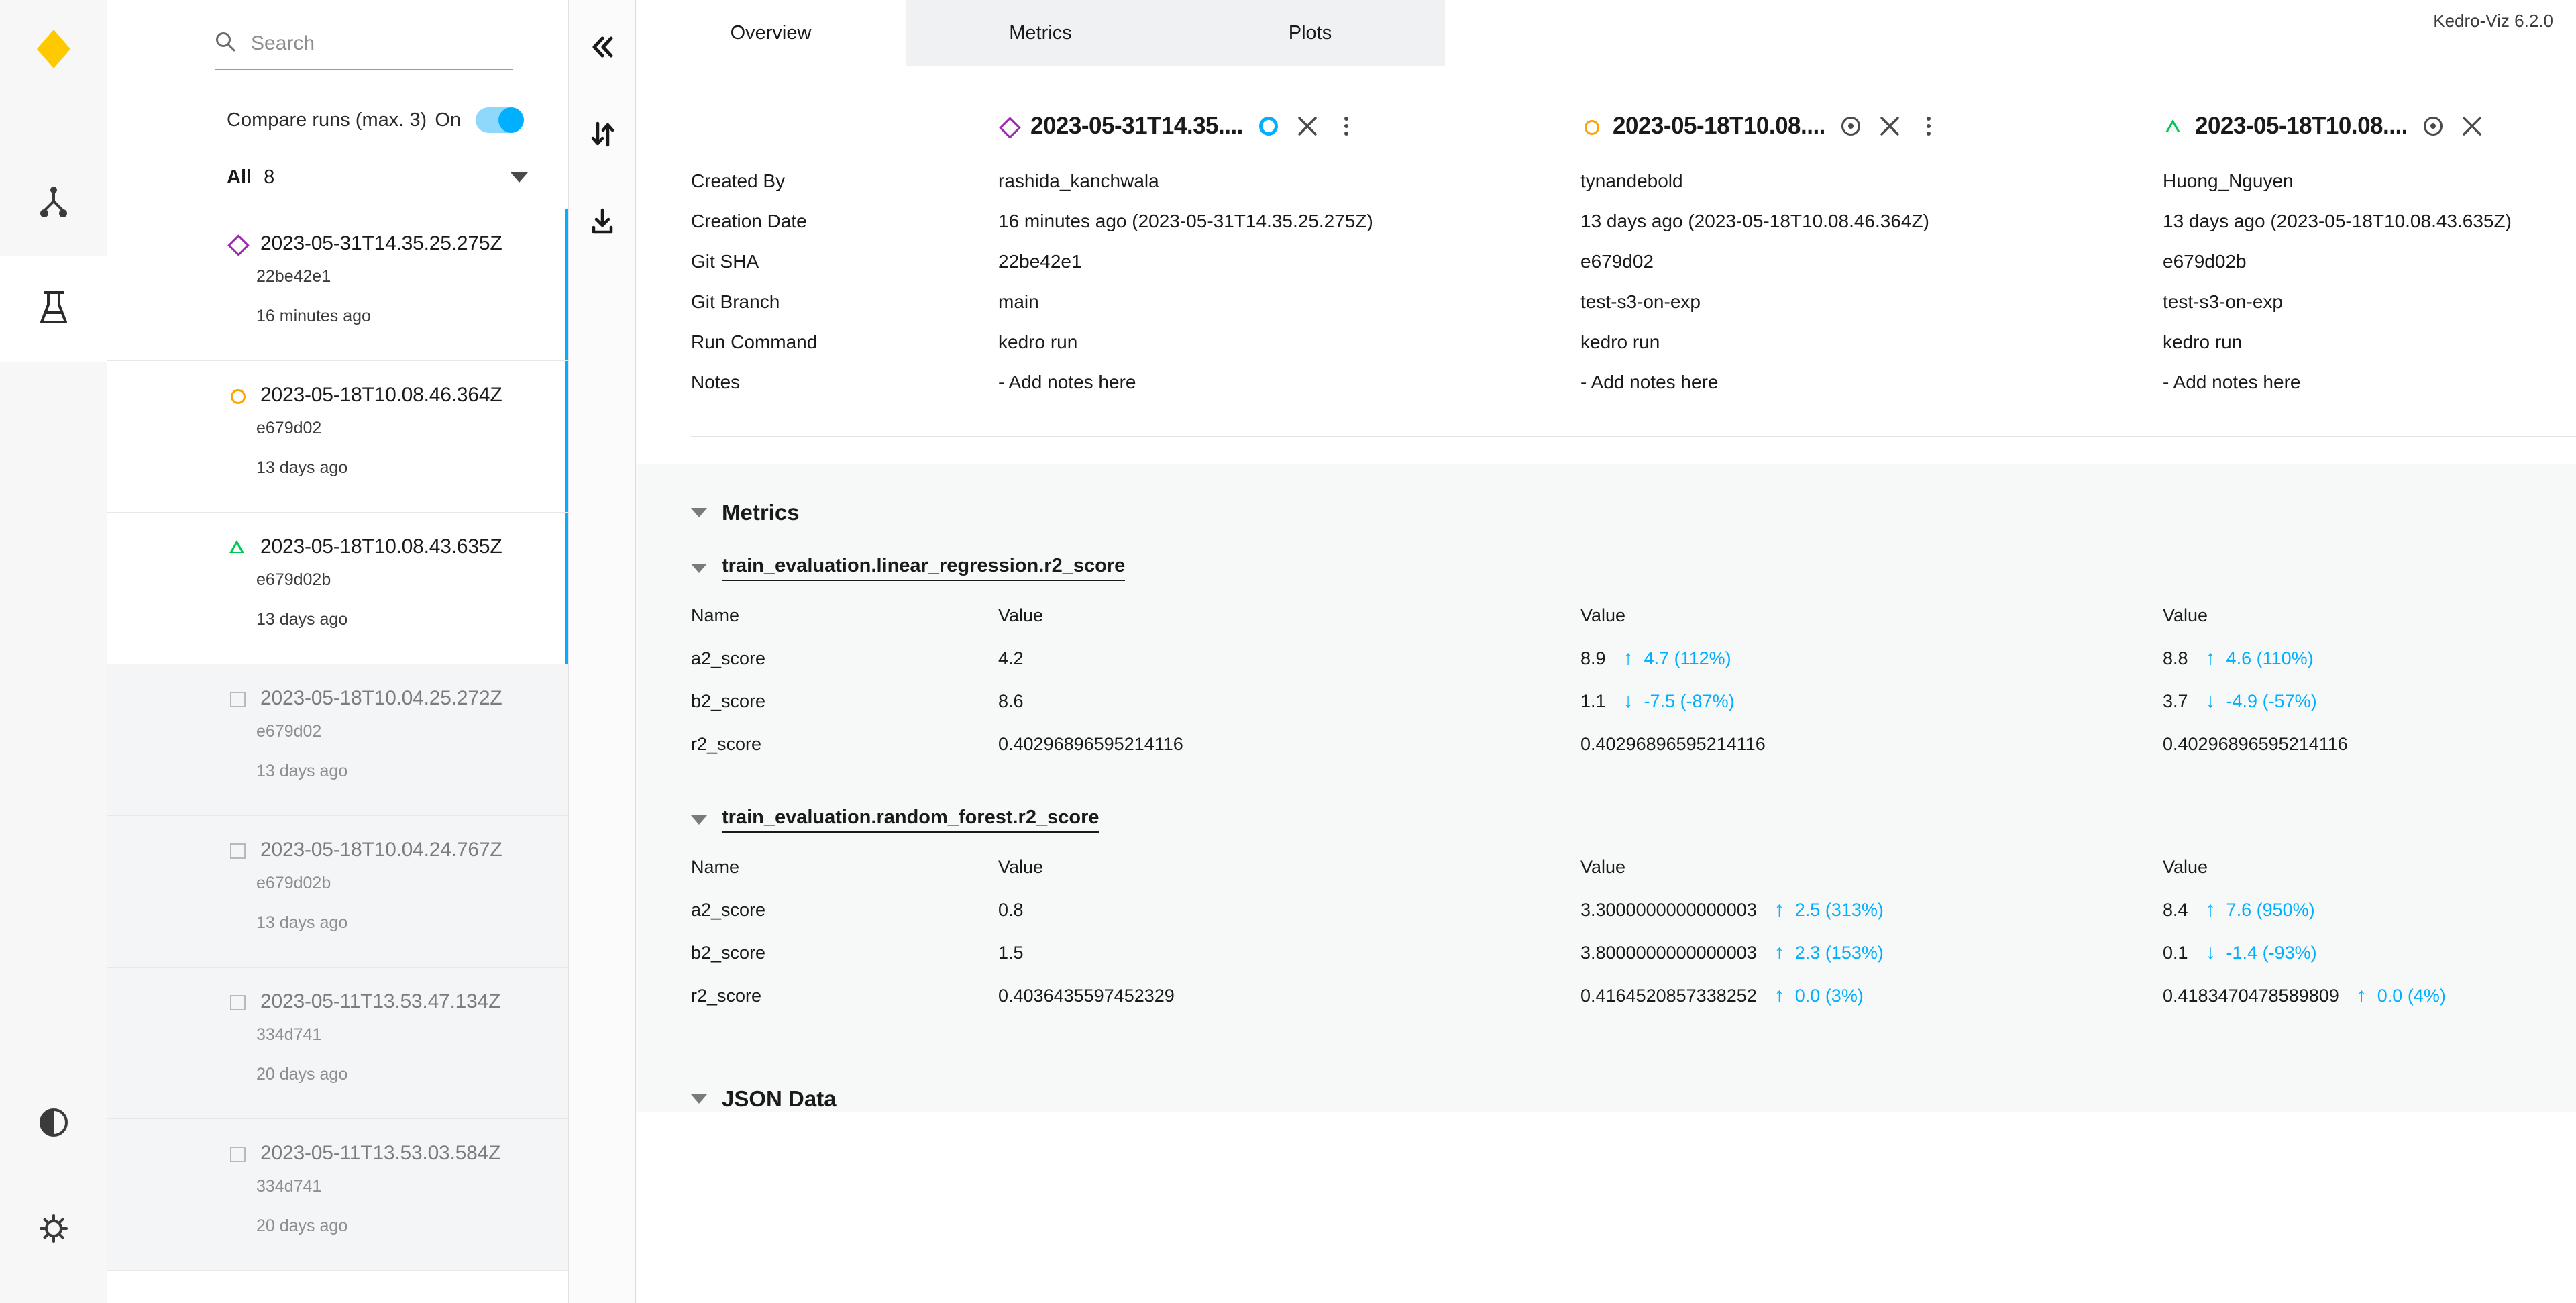  I want to click on runs-filter-dropdown: All 8, so click(377, 187).